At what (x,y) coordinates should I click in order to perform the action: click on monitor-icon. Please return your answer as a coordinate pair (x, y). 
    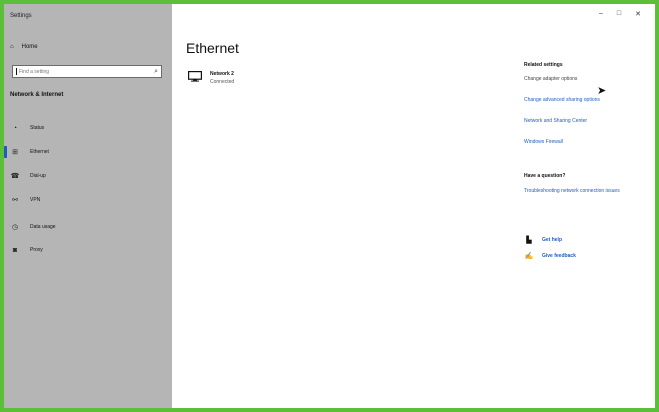
    Looking at the image, I should click on (195, 76).